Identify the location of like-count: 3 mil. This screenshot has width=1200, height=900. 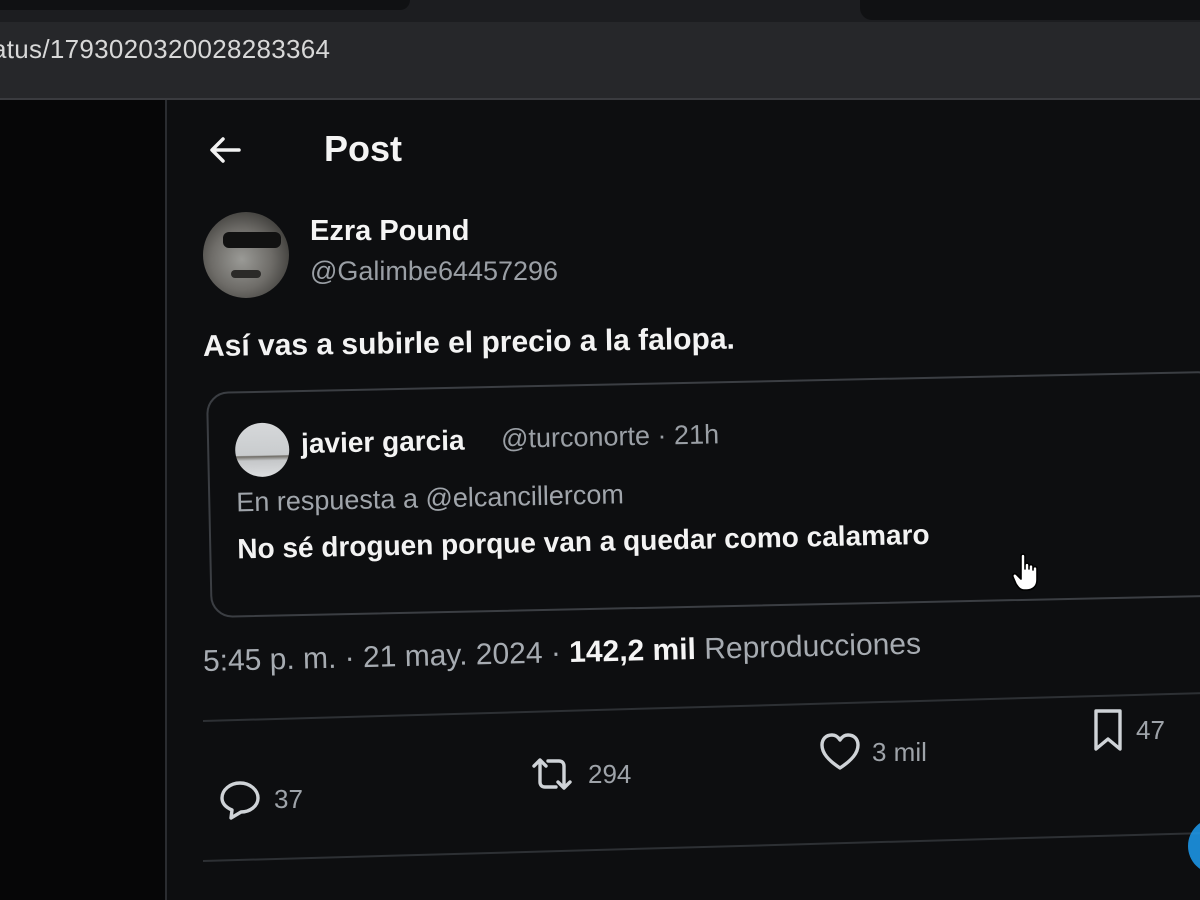
(899, 751).